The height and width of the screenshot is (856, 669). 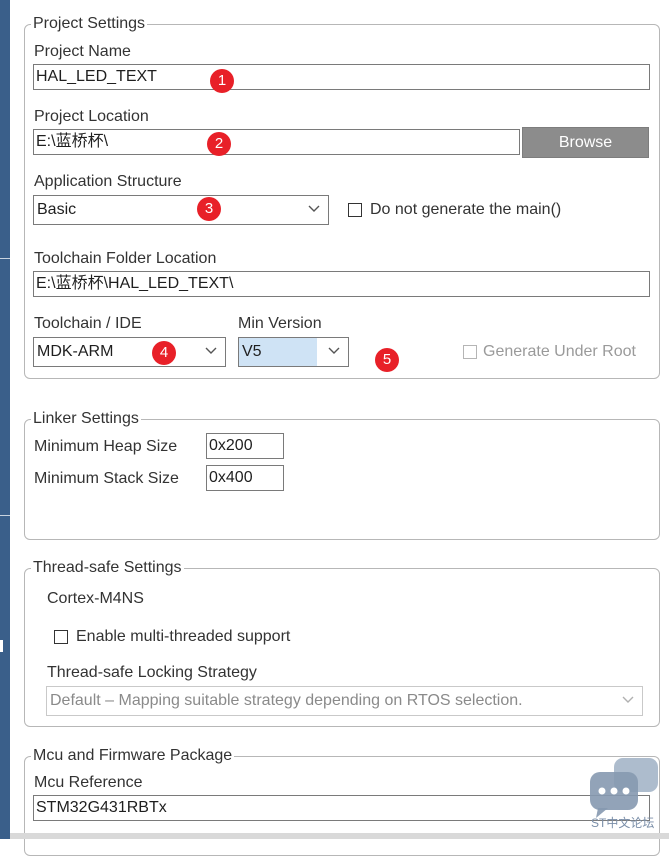 I want to click on annotation-badge-2: 2, so click(x=219, y=144).